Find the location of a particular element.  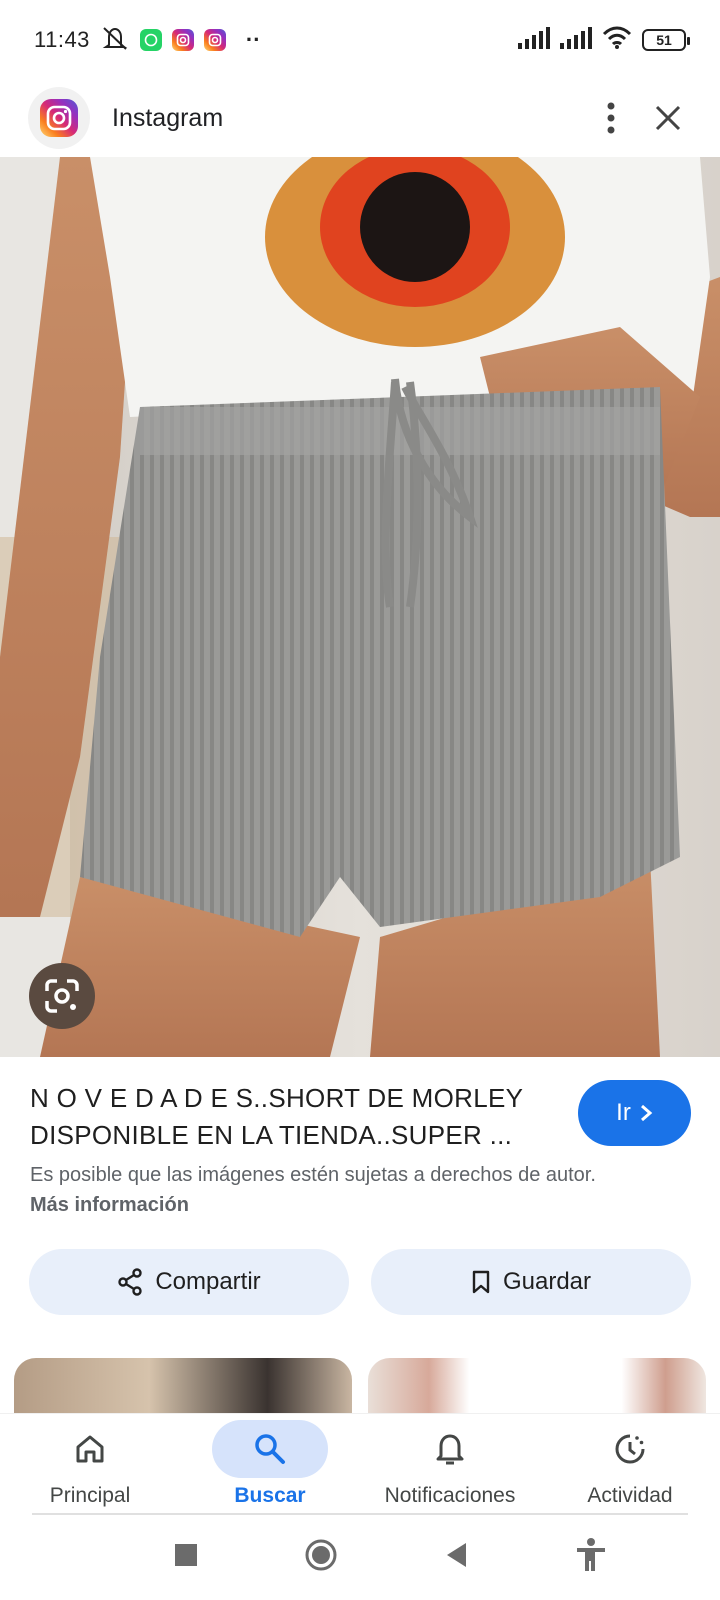

nav-item-principal: Principal is located at coordinates (90, 1464).